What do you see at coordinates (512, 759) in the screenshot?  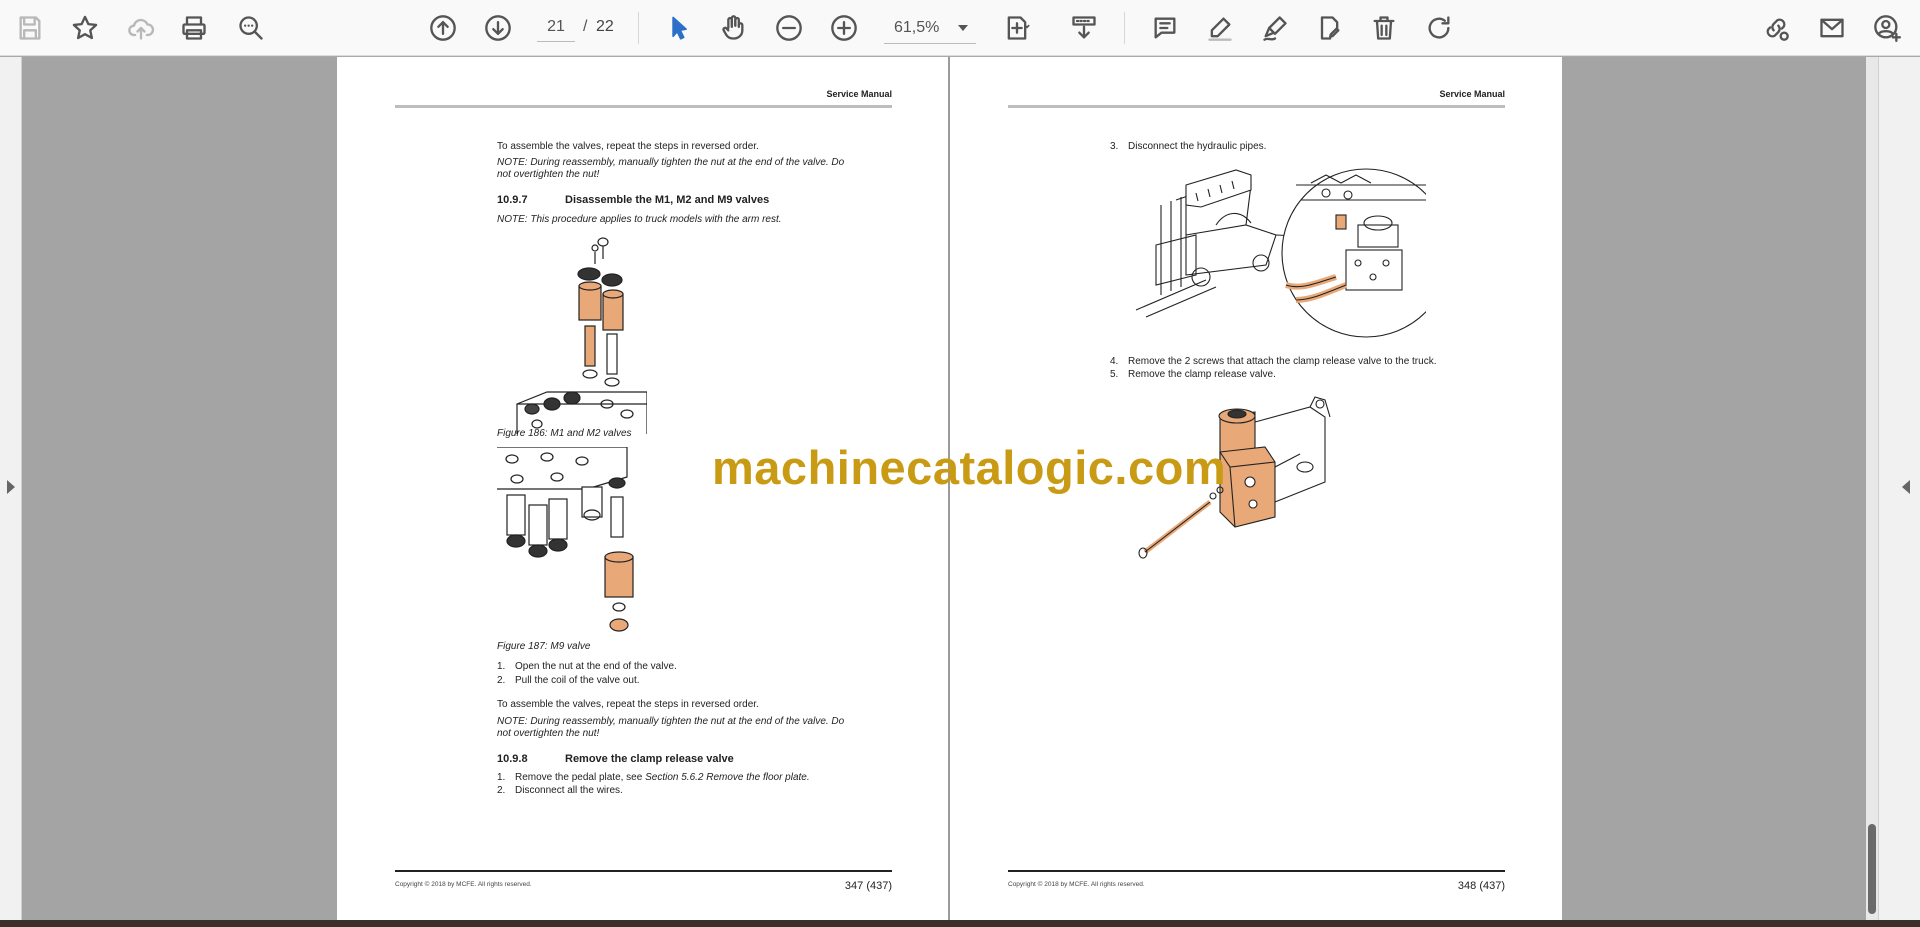 I see `section-number: 10.9.8` at bounding box center [512, 759].